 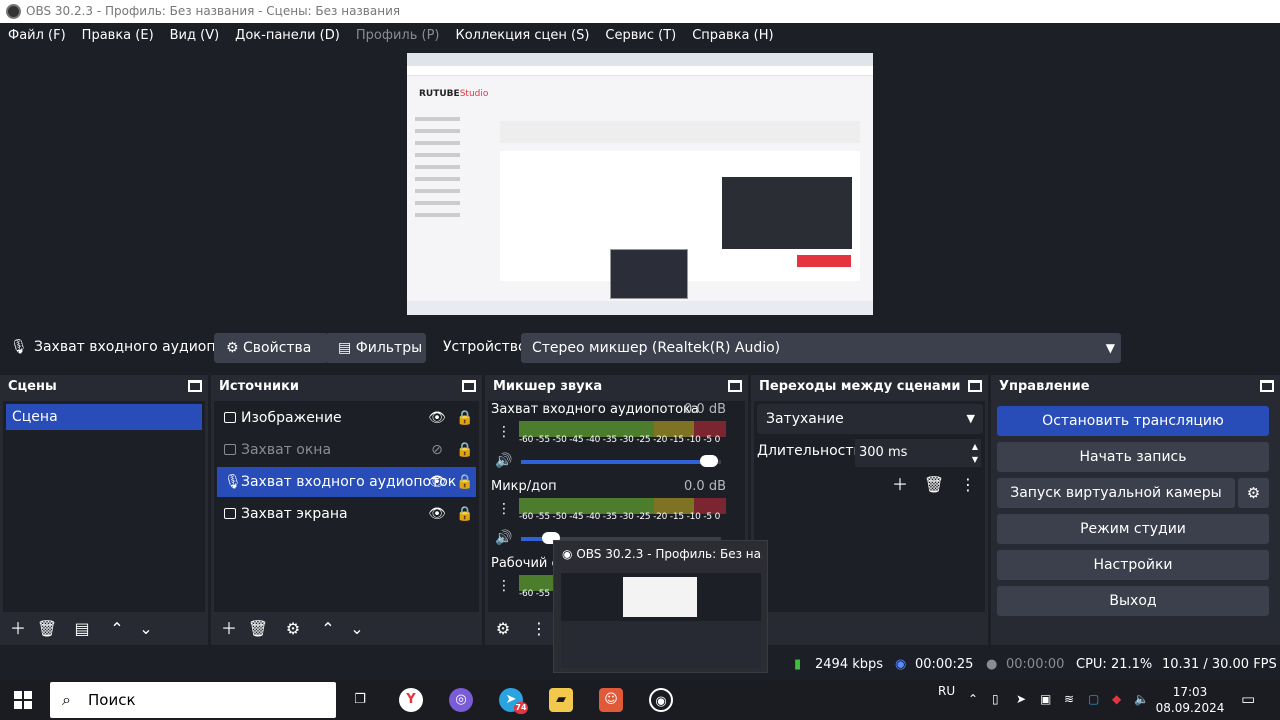 I want to click on eye-off-icon: ⊘, so click(x=437, y=450).